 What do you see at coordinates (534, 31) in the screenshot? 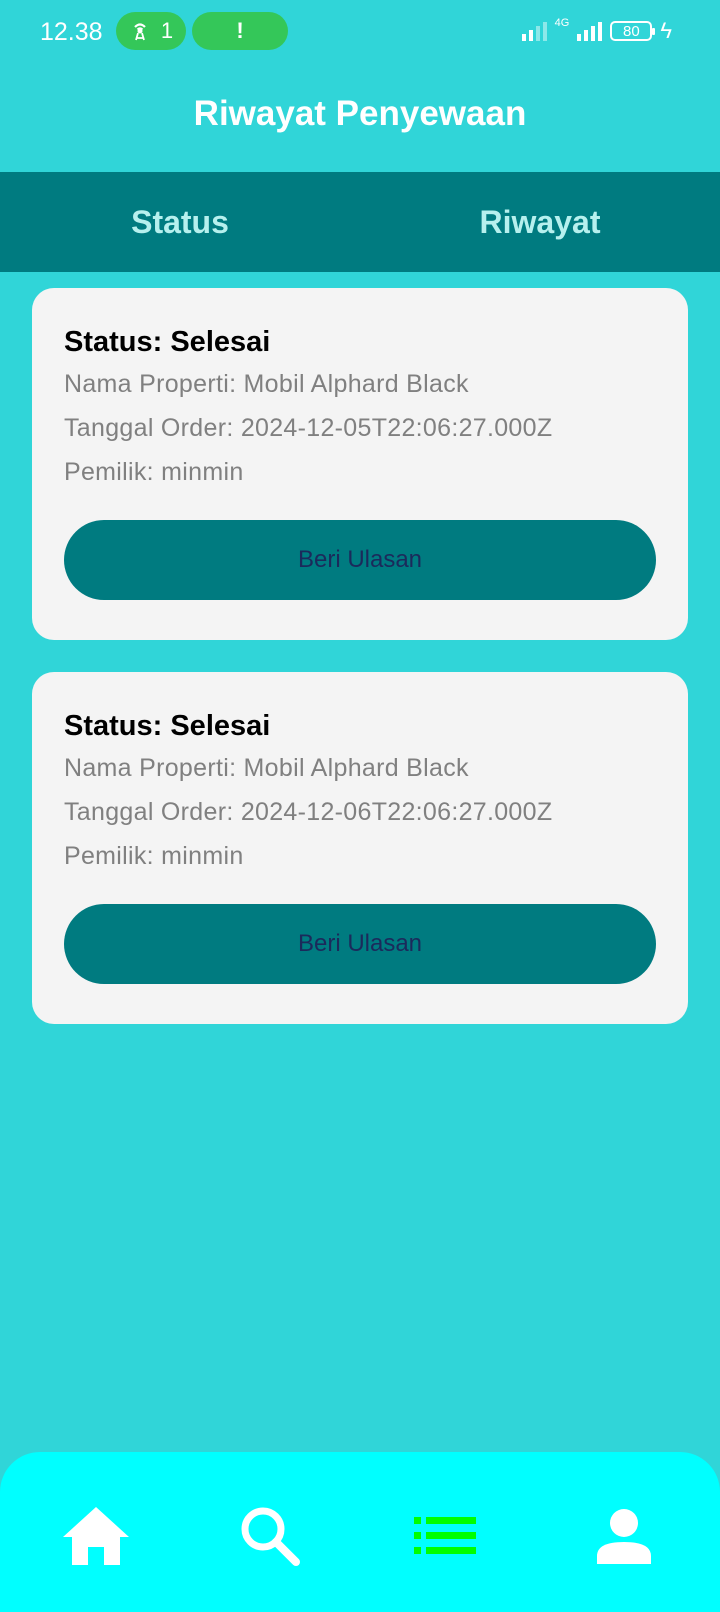
I see `signal-icon-sim1` at bounding box center [534, 31].